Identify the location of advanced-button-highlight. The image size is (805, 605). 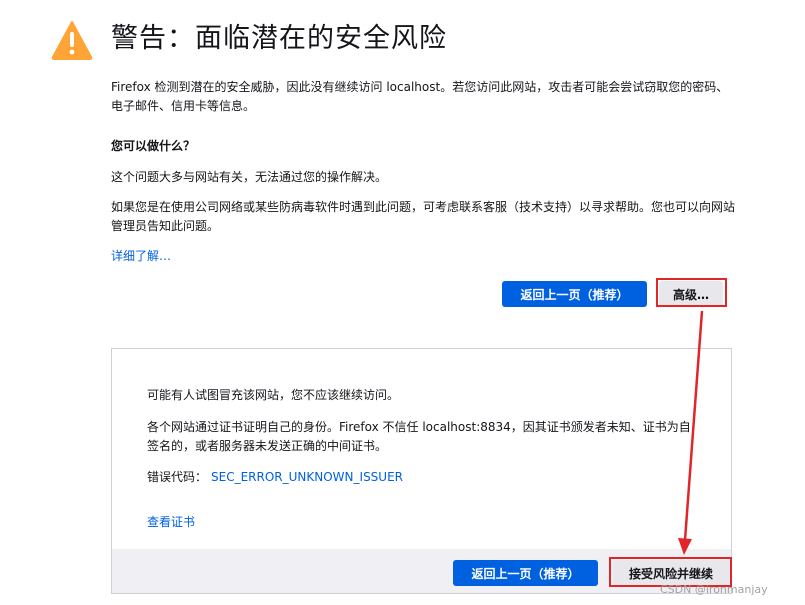
(691, 292).